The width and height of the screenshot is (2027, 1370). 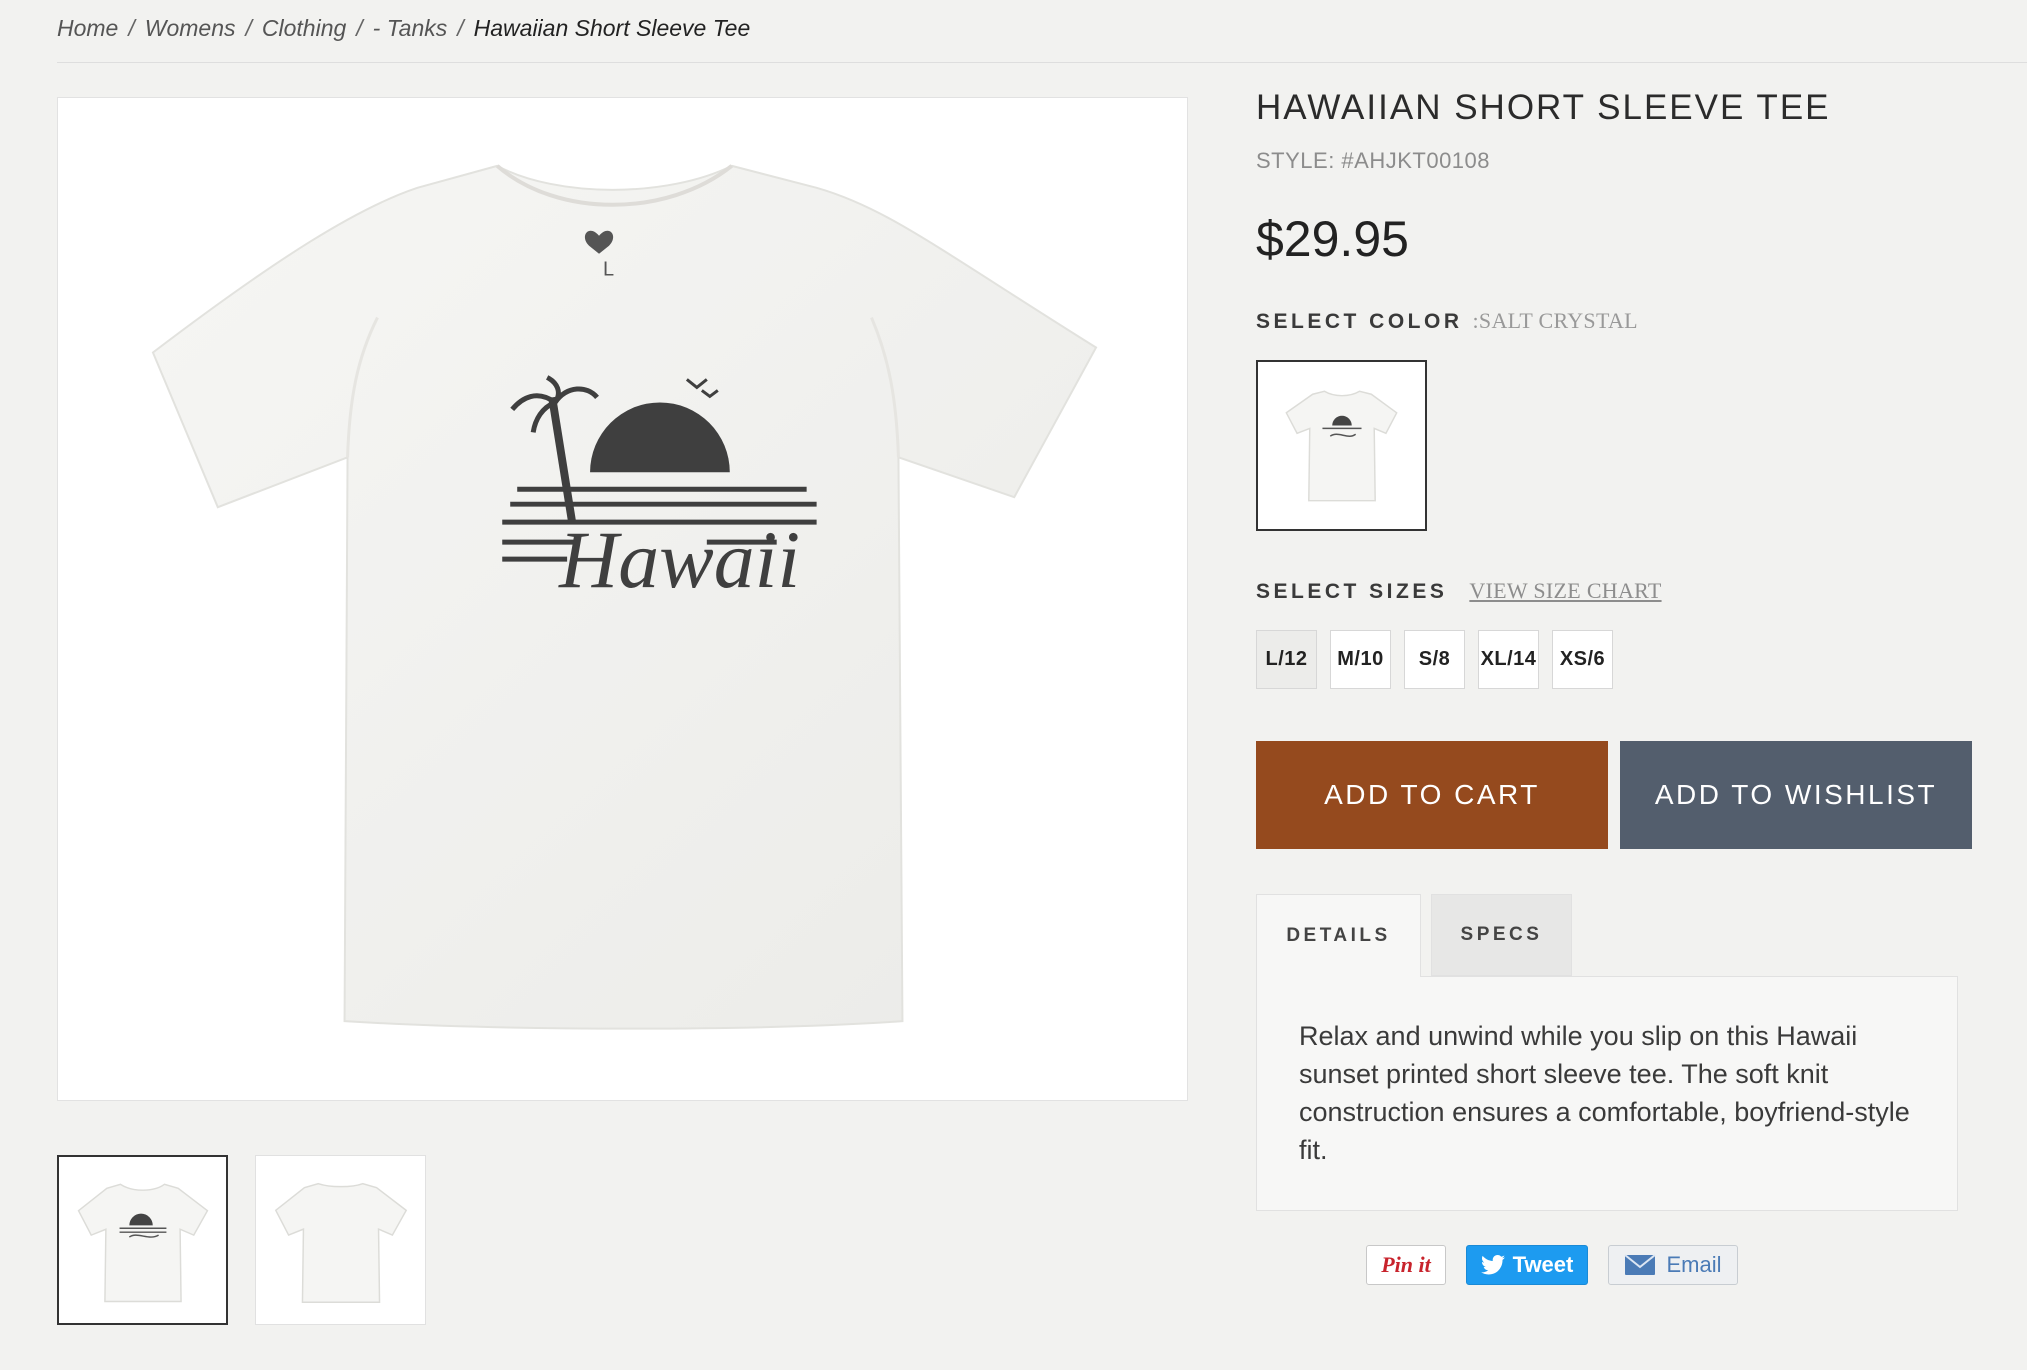 I want to click on email-label: Email, so click(x=1694, y=1264).